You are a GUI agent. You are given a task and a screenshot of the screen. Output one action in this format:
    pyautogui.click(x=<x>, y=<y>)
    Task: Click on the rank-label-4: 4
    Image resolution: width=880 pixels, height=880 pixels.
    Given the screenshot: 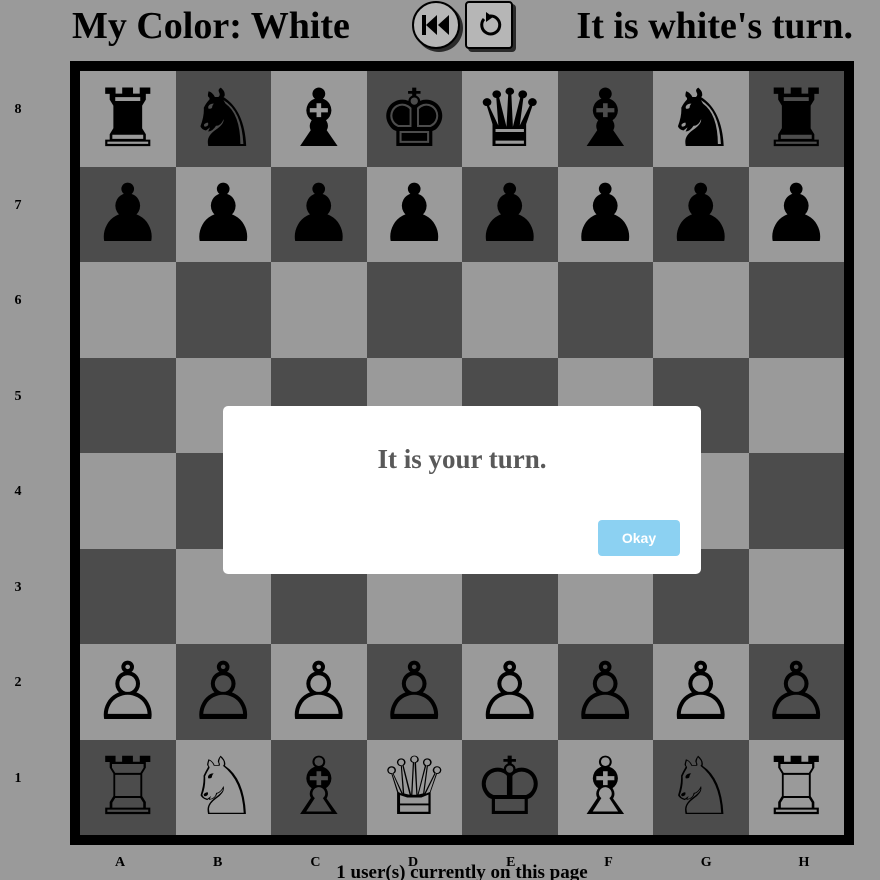 What is the action you would take?
    pyautogui.click(x=18, y=491)
    